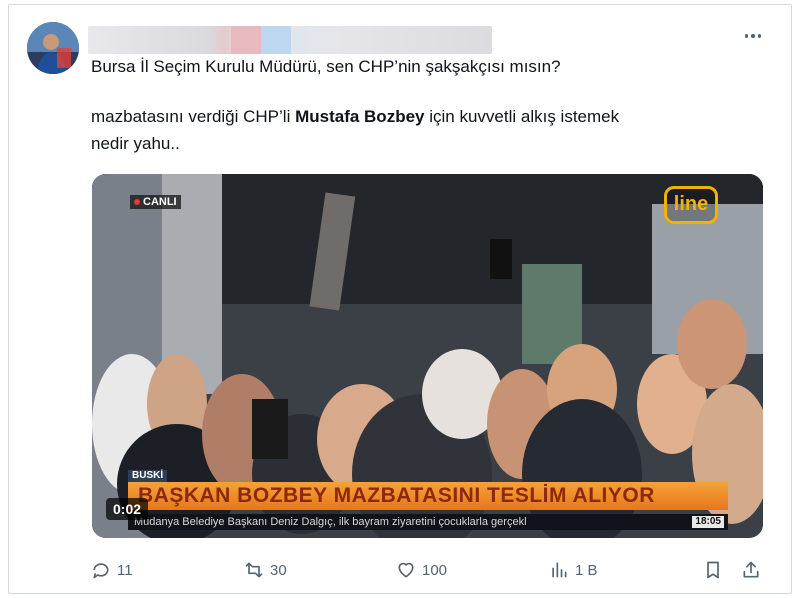 Image resolution: width=800 pixels, height=598 pixels. I want to click on avatar, so click(53, 48).